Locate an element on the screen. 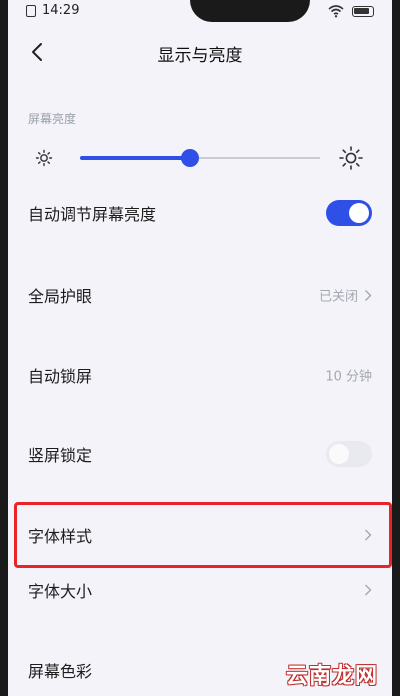 This screenshot has width=400, height=696. row-label: 自动调节屏幕亮度 is located at coordinates (92, 214).